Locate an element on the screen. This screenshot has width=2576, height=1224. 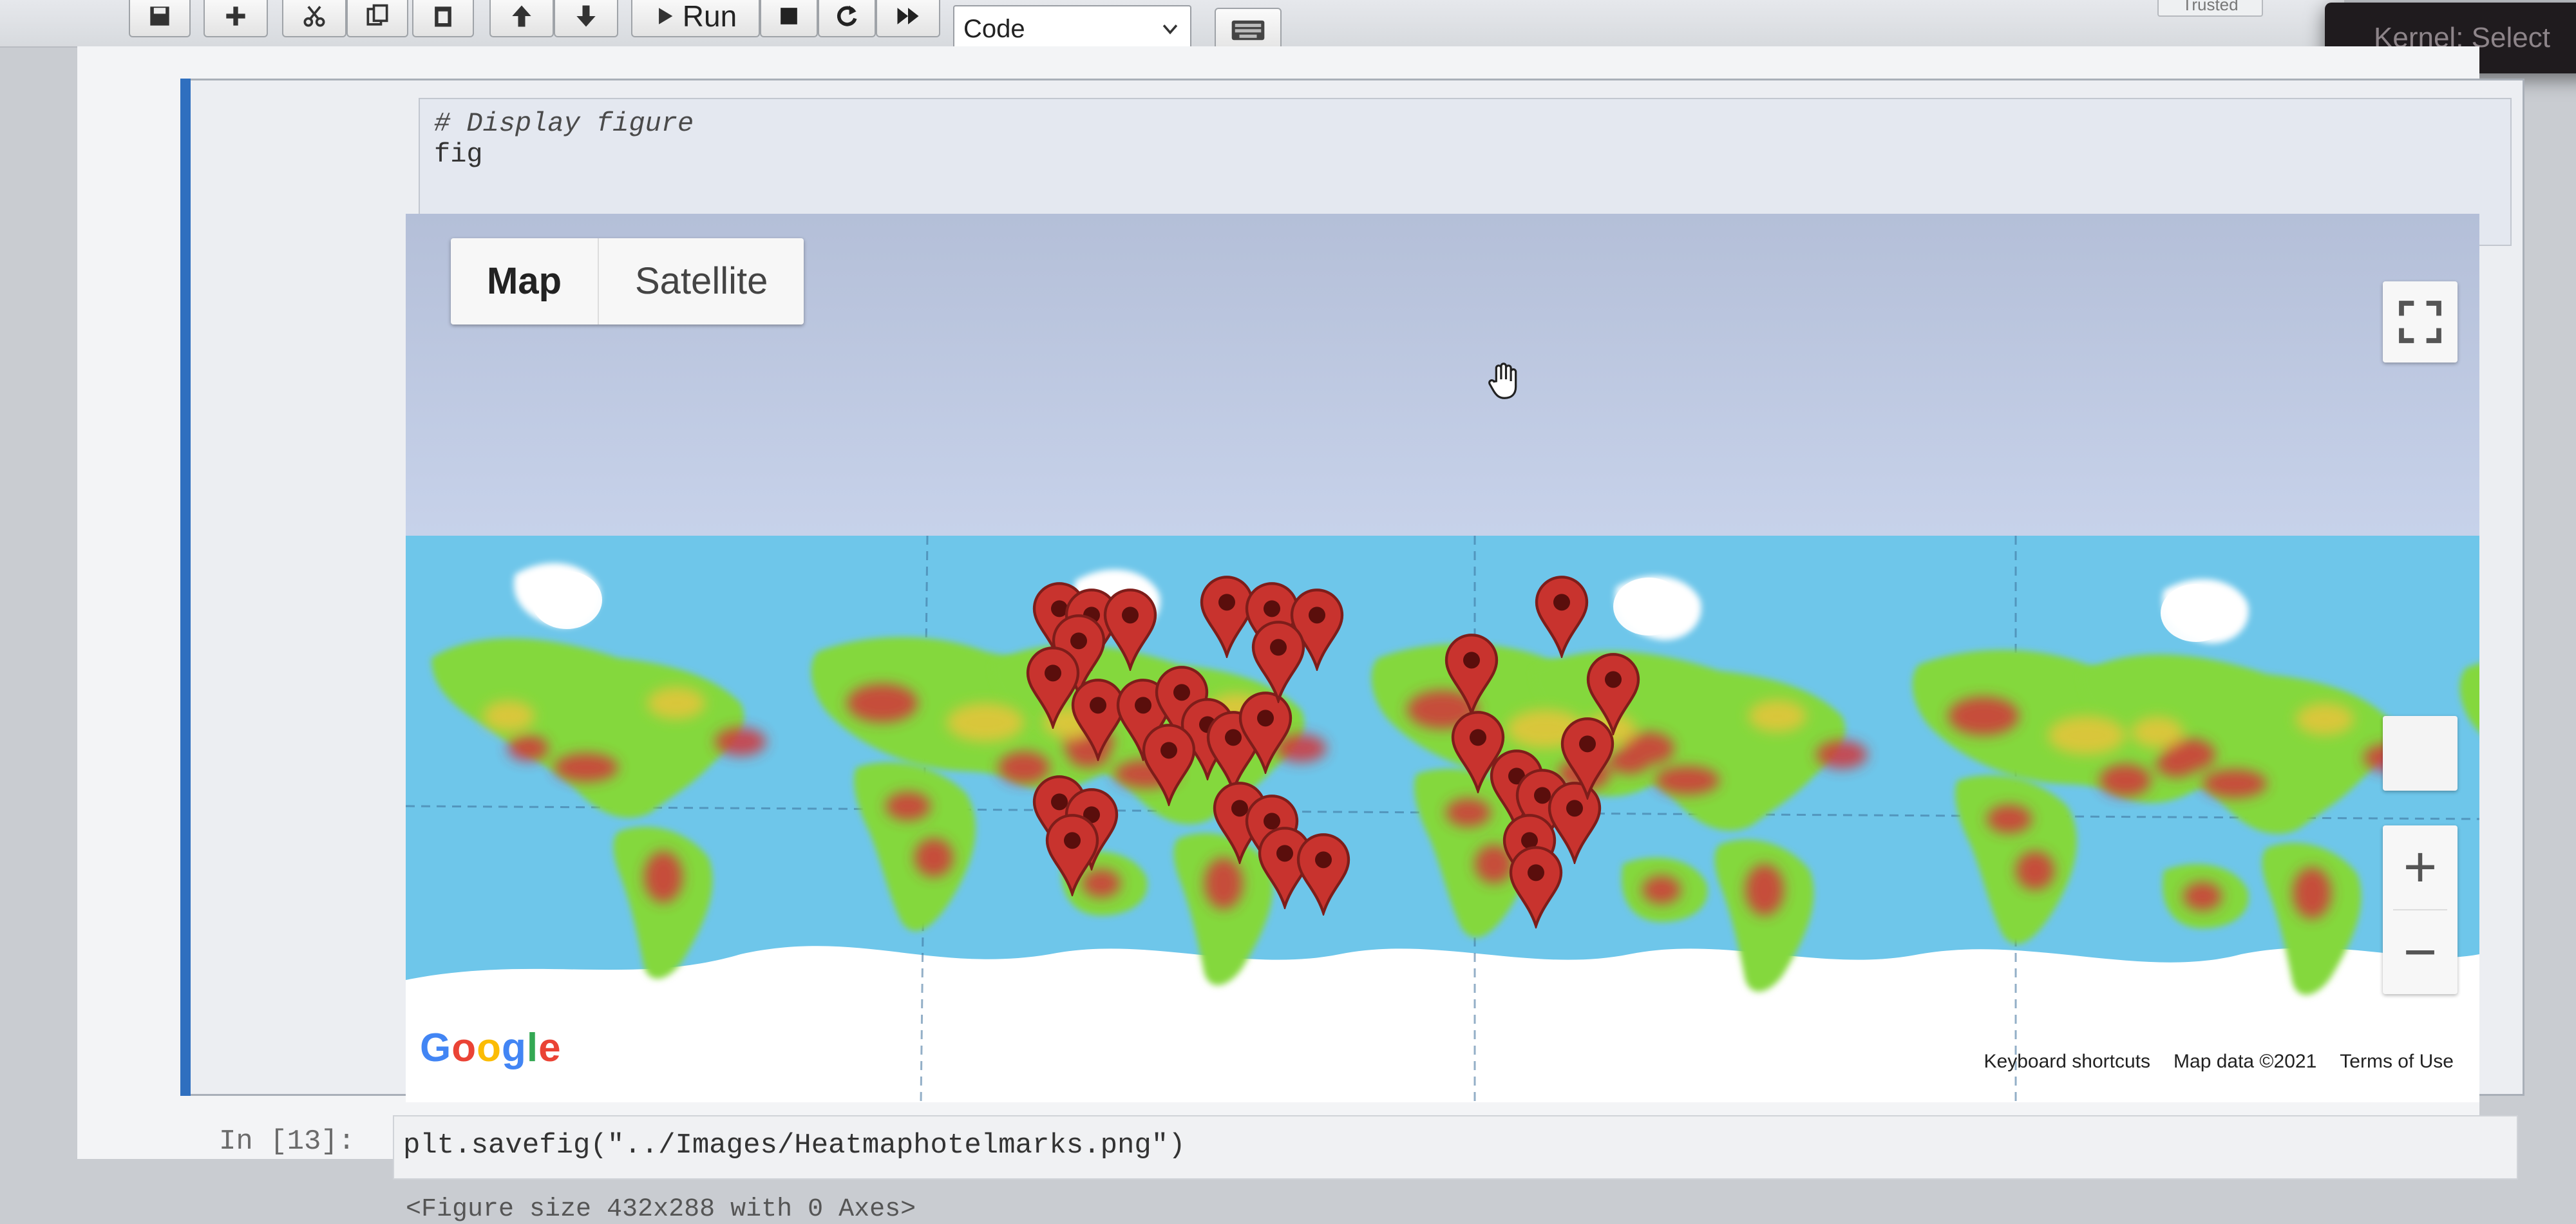
map-data-text: Map data ©2021 is located at coordinates (2245, 1061).